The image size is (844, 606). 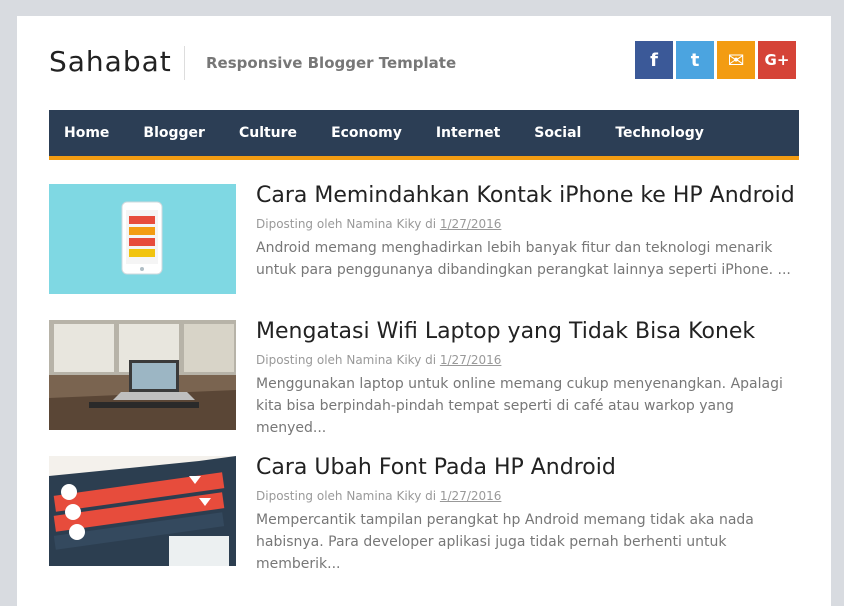 I want to click on email-icon: ✉, so click(x=736, y=60).